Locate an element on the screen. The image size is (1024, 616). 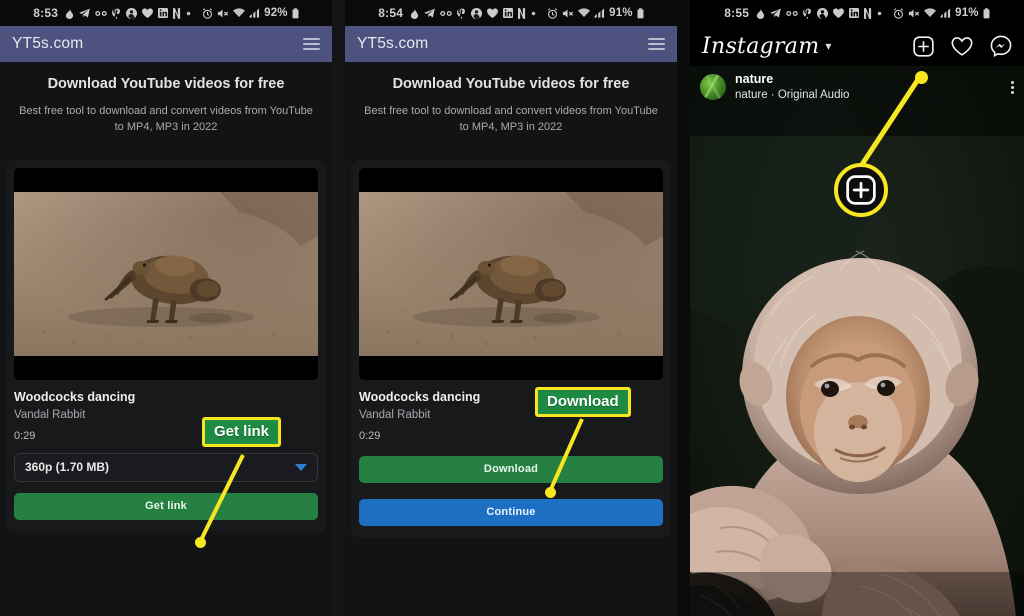
battery-percent: 92% is located at coordinates (276, 13).